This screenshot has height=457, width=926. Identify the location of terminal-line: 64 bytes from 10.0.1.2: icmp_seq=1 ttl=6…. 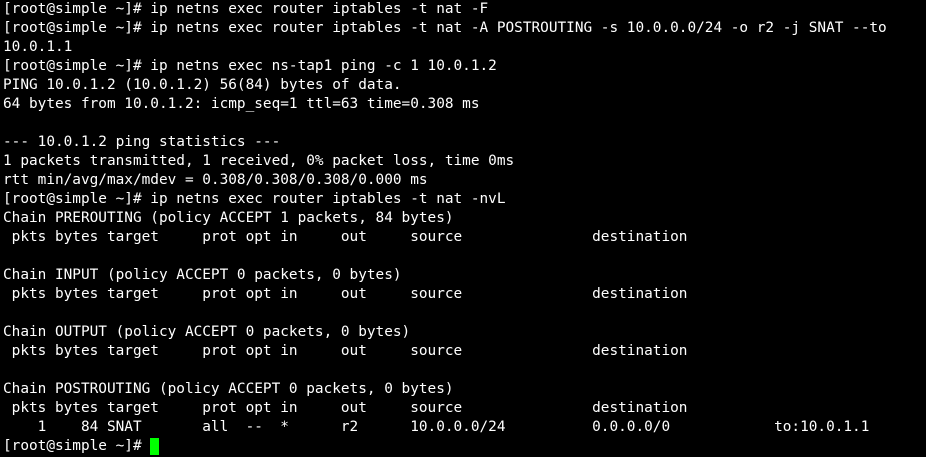
(241, 104).